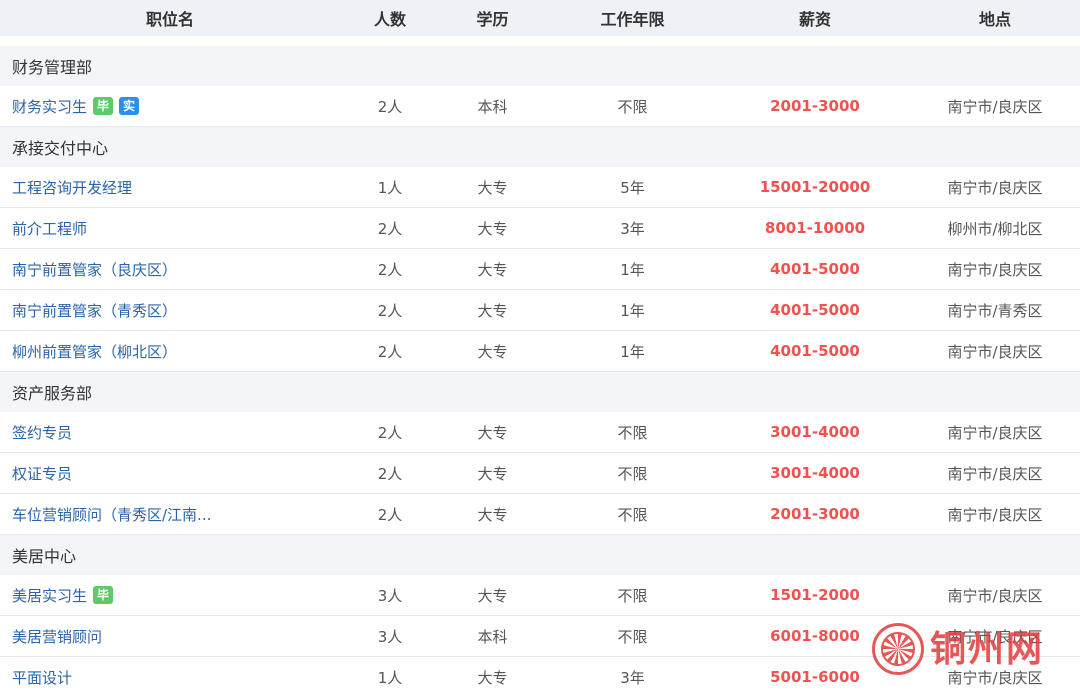 Image resolution: width=1080 pixels, height=697 pixels. What do you see at coordinates (815, 187) in the screenshot?
I see `salary-cell: 15001-20000` at bounding box center [815, 187].